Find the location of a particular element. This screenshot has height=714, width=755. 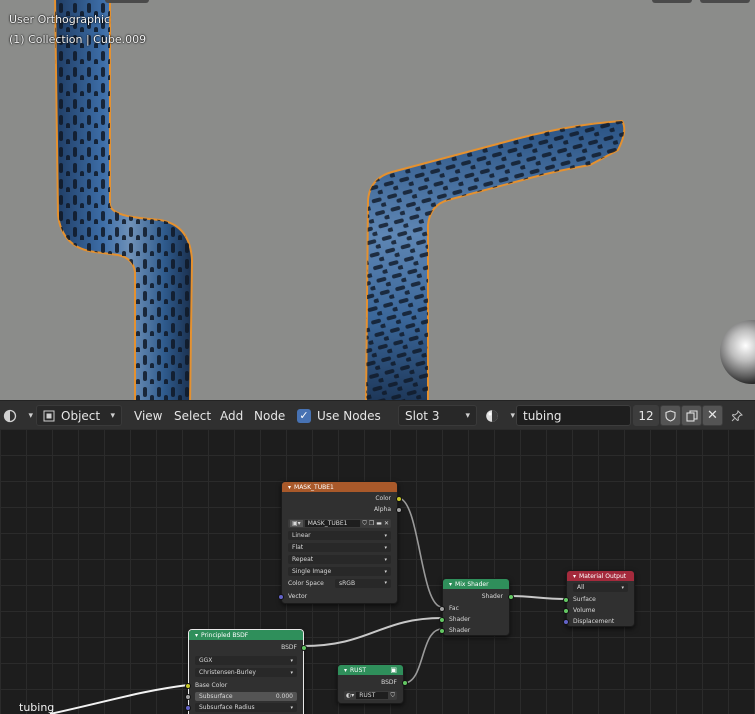

input-fac: Fac is located at coordinates (454, 608).